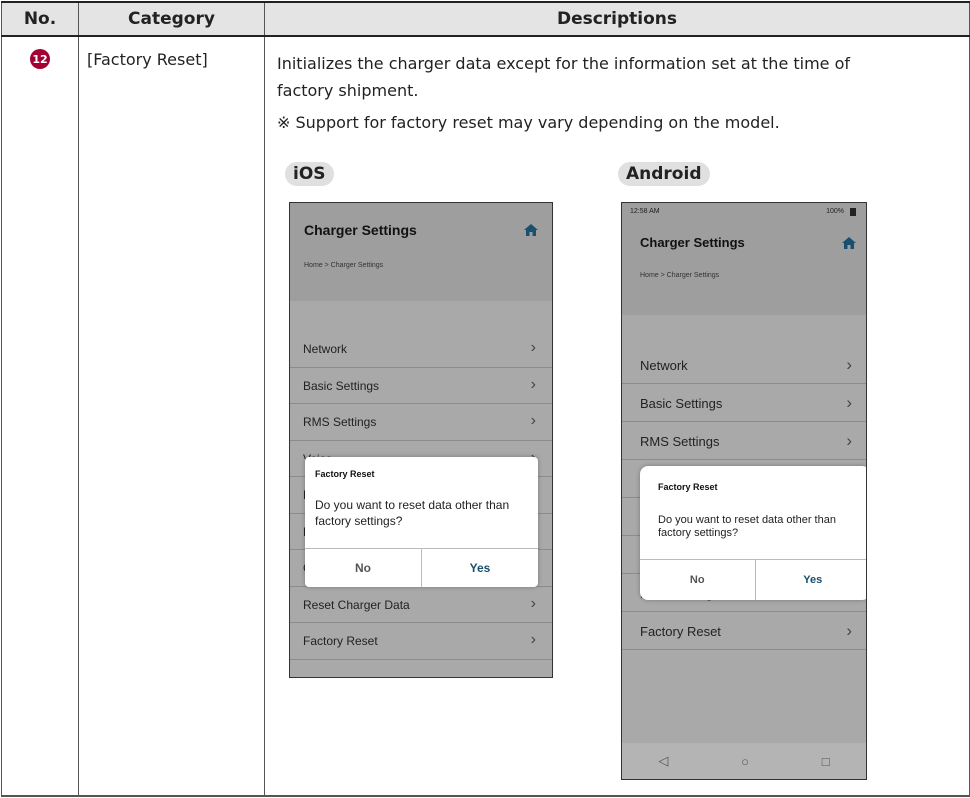  What do you see at coordinates (171, 19) in the screenshot?
I see `header-category: Category` at bounding box center [171, 19].